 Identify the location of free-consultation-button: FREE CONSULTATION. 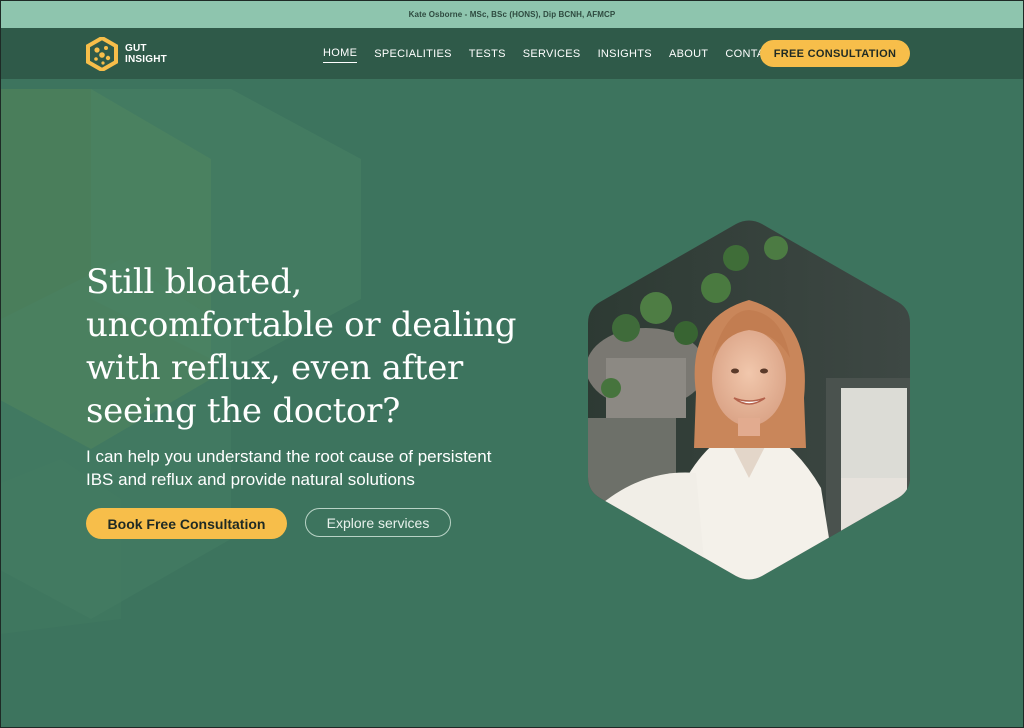
(835, 53).